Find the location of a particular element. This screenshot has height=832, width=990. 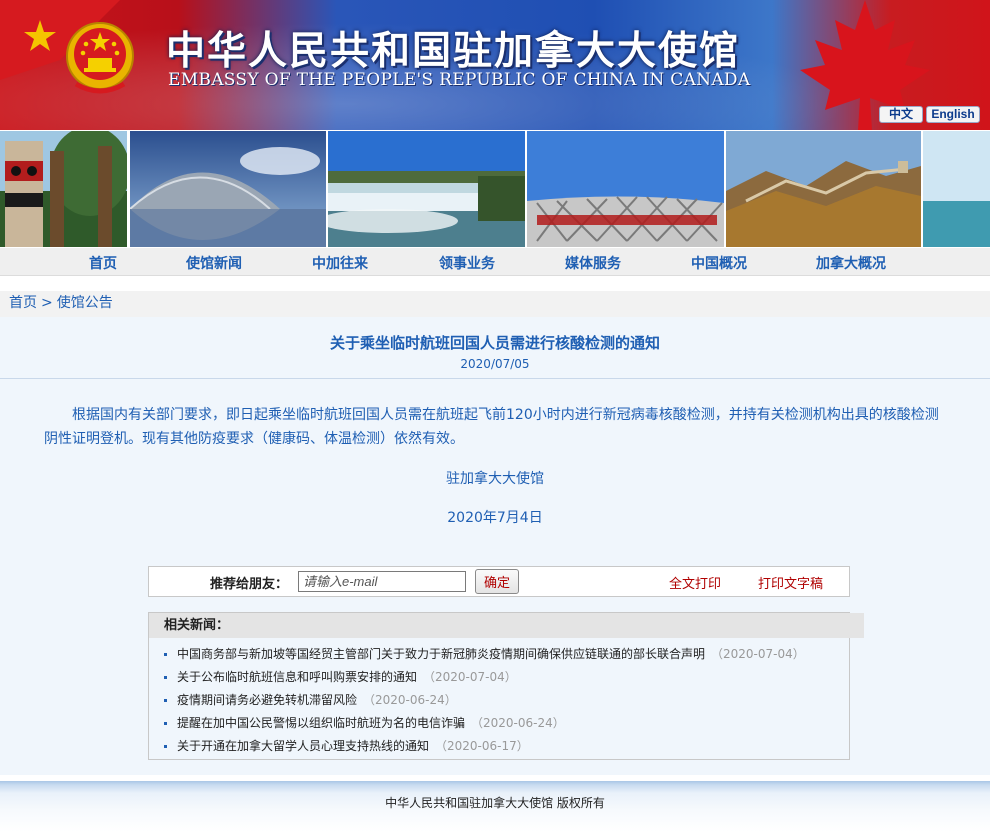

confirm-button: 确定 is located at coordinates (497, 581).